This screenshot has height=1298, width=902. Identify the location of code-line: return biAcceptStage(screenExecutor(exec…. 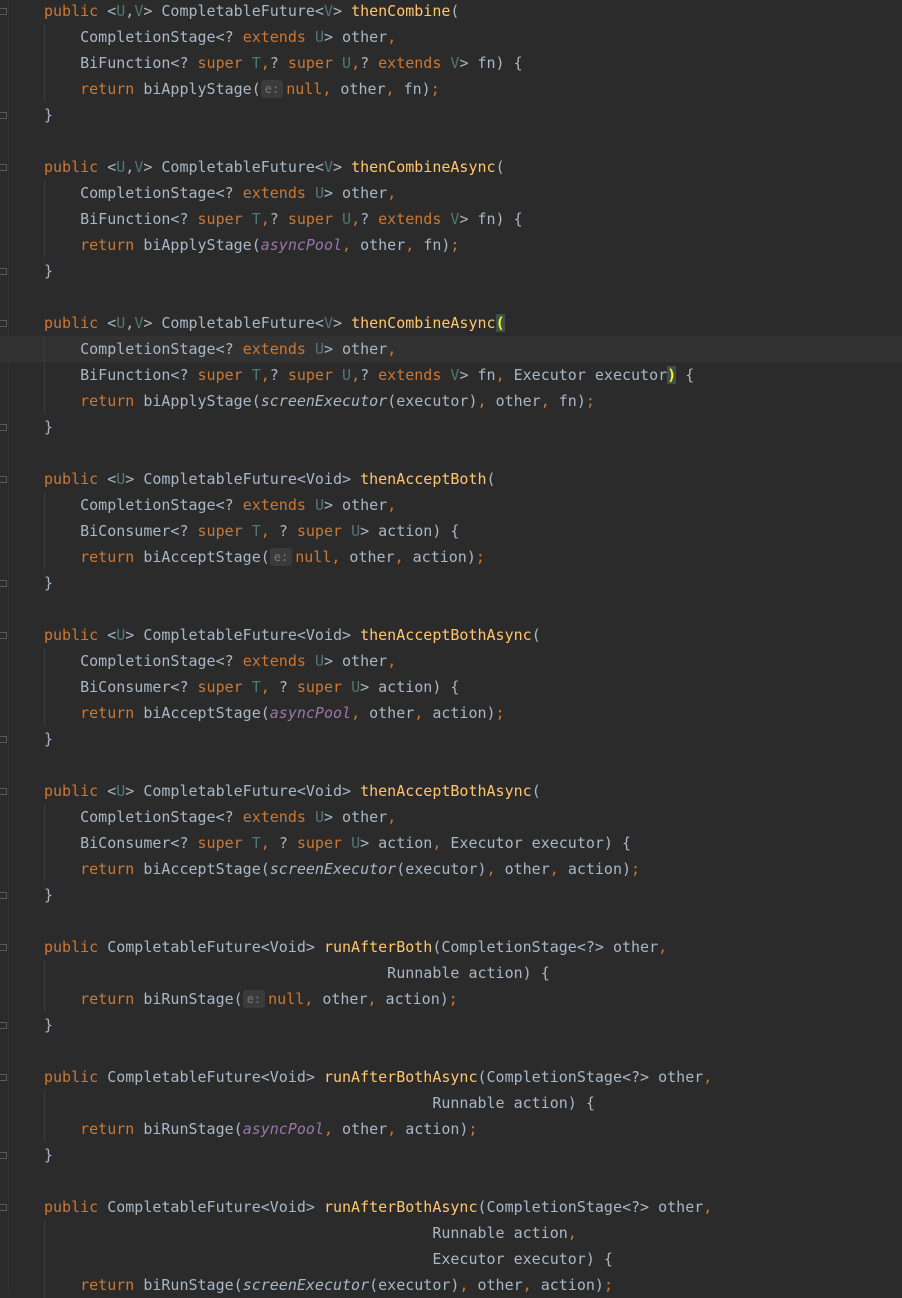
(451, 869).